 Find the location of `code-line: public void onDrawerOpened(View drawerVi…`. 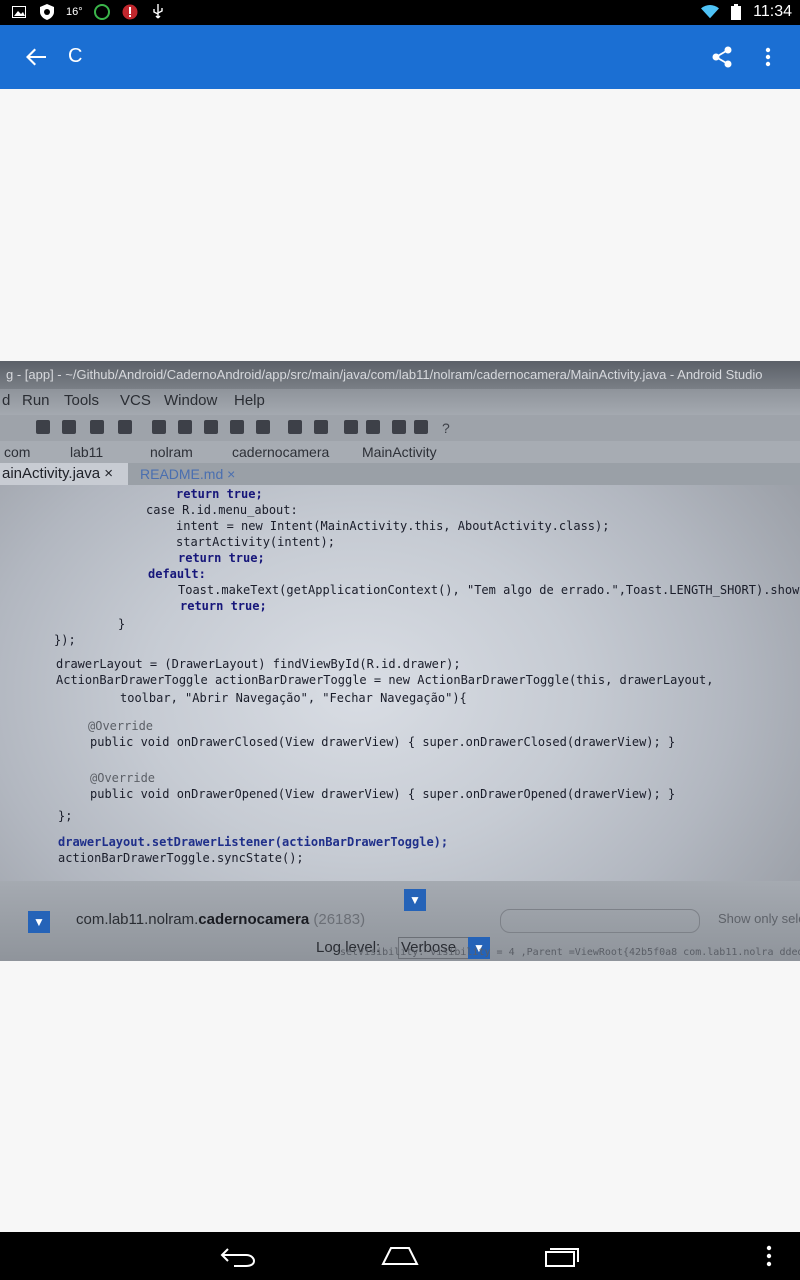

code-line: public void onDrawerOpened(View drawerVi… is located at coordinates (383, 794).